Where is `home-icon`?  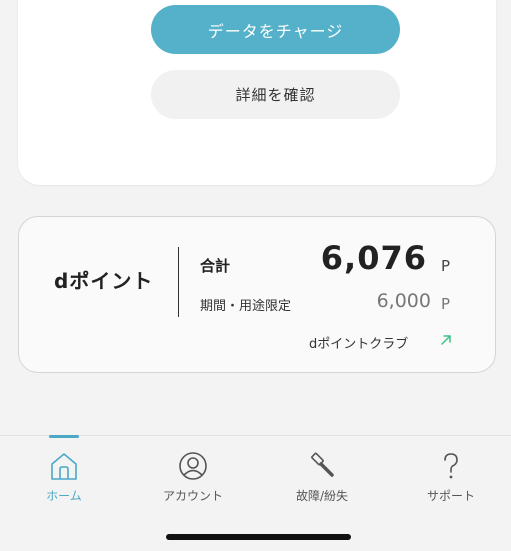 home-icon is located at coordinates (64, 466).